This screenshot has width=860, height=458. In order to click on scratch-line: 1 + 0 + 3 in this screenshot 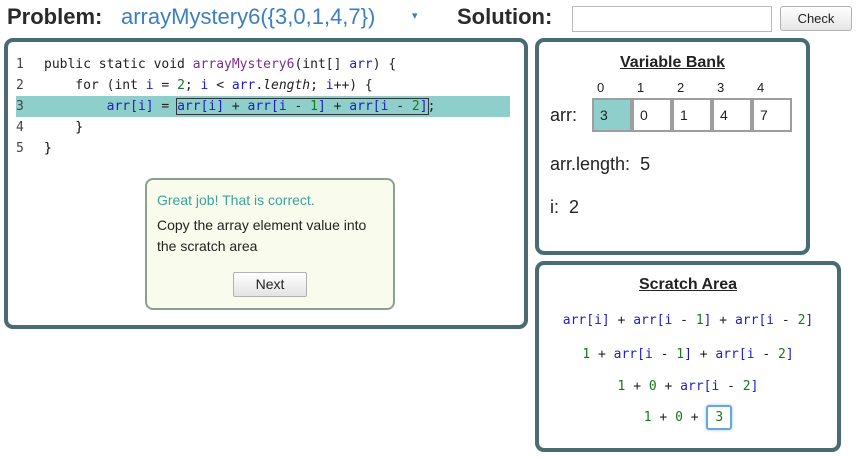, I will do `click(688, 417)`.